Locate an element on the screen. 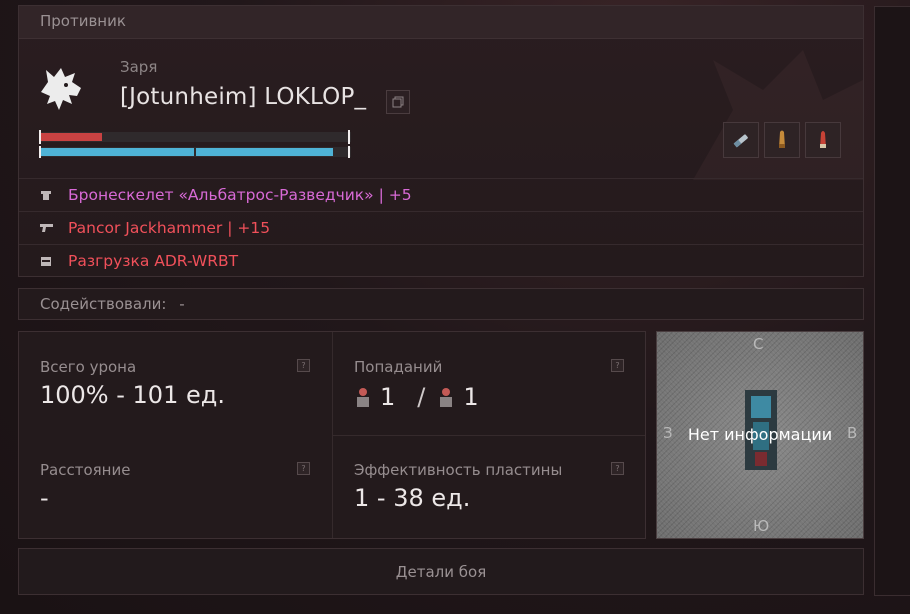 This screenshot has width=910, height=614. compass-south: Ю is located at coordinates (761, 526).